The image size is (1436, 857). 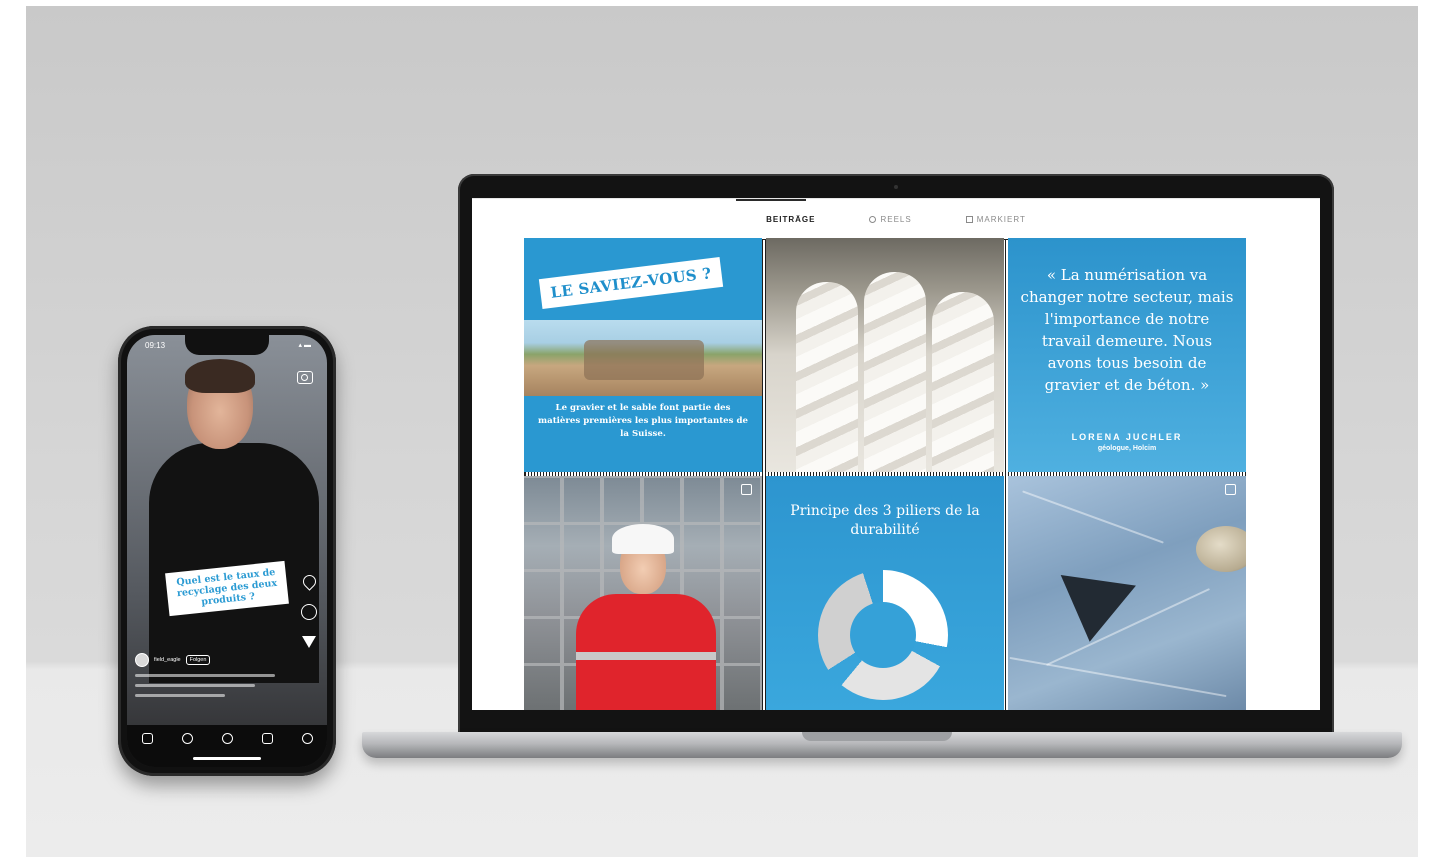 I want to click on status-time: 09:13, so click(x=155, y=345).